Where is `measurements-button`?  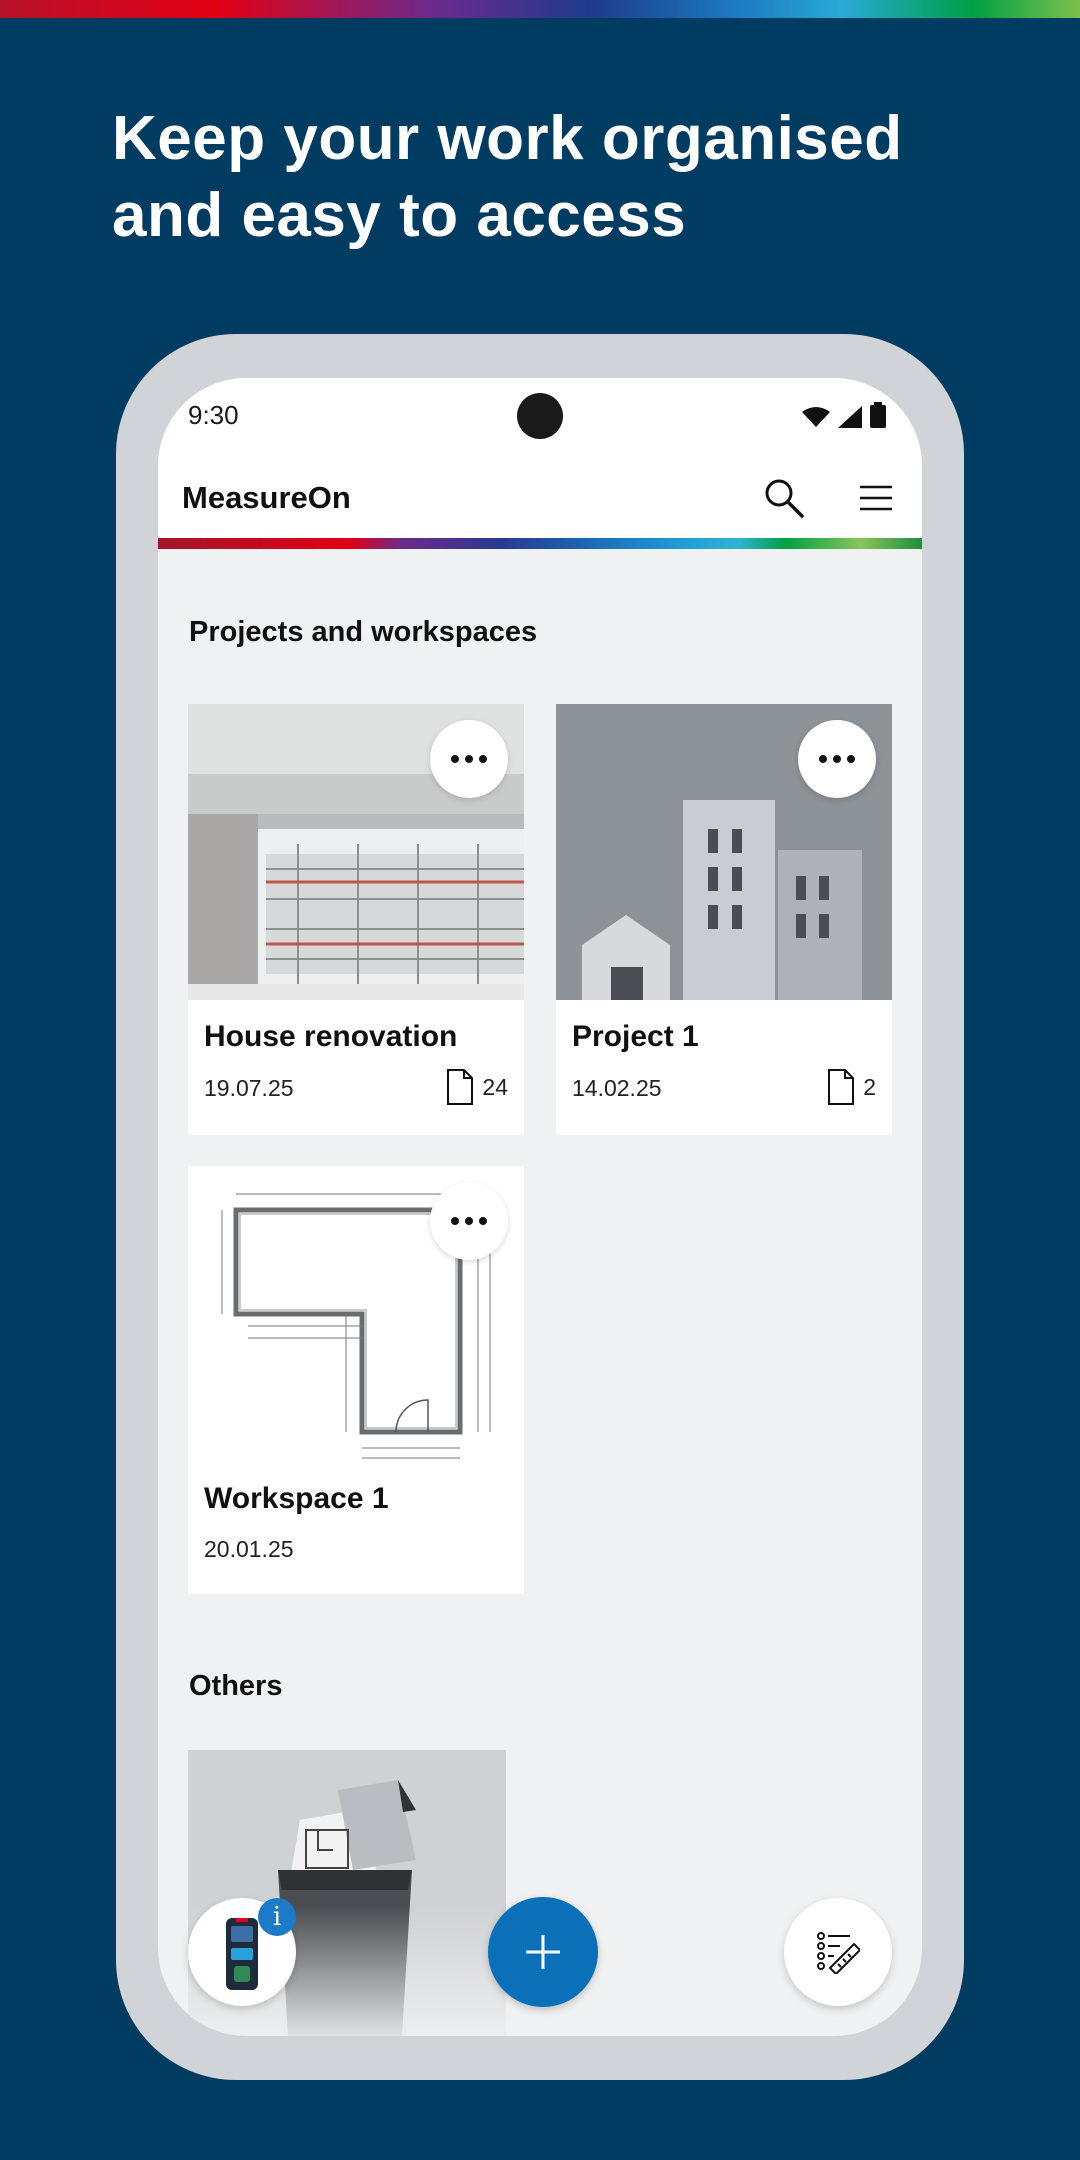 measurements-button is located at coordinates (838, 1952).